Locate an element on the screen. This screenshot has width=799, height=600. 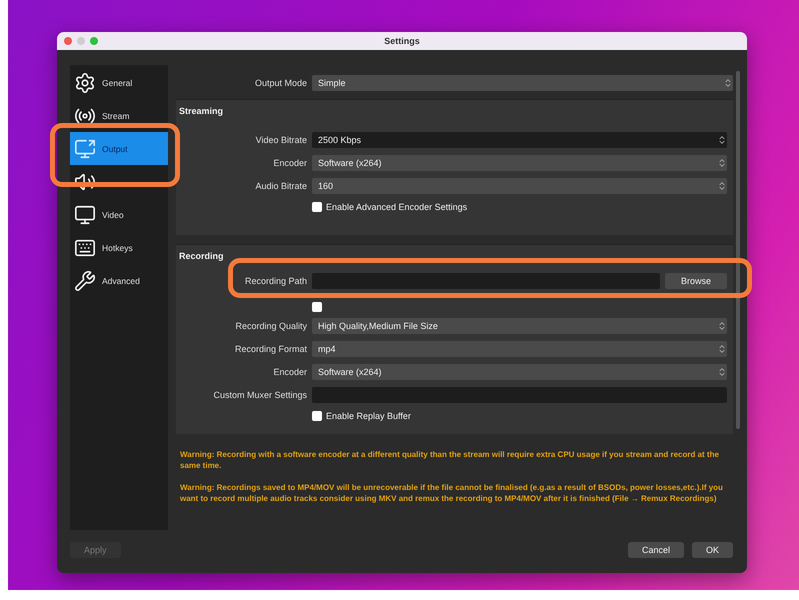
input-field is located at coordinates (519, 394).